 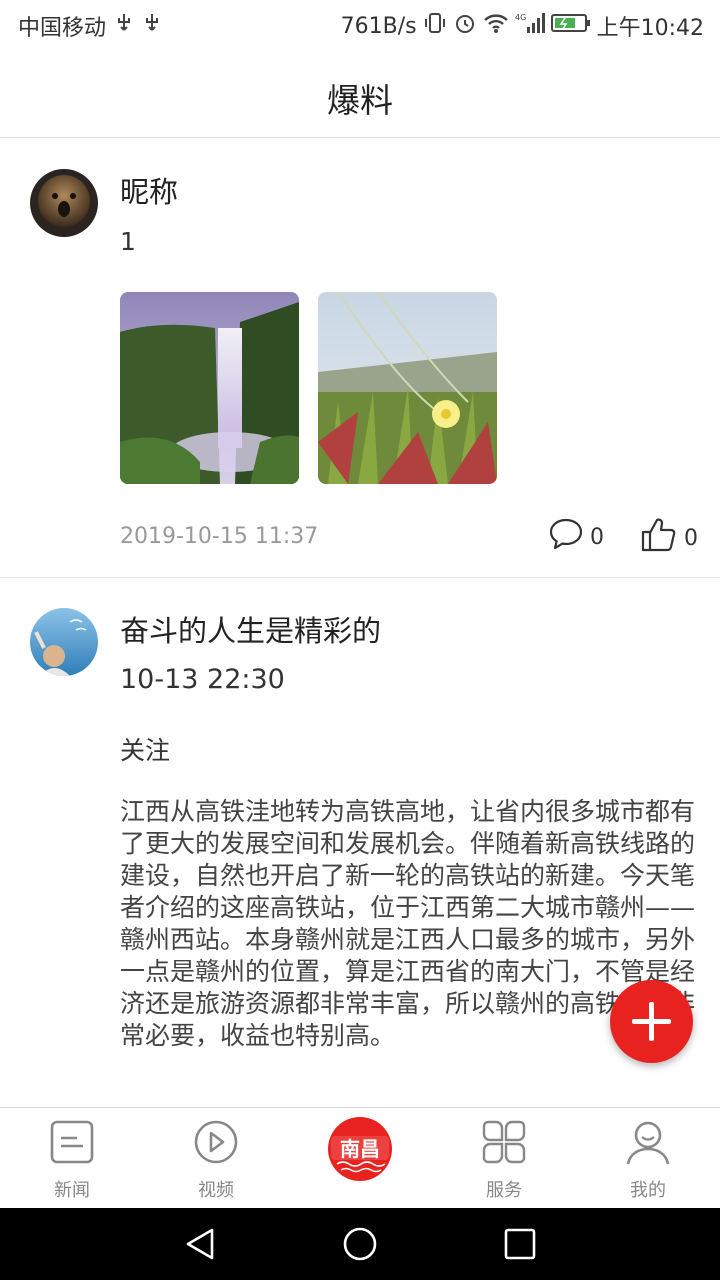 What do you see at coordinates (216, 1142) in the screenshot?
I see `video-play-icon` at bounding box center [216, 1142].